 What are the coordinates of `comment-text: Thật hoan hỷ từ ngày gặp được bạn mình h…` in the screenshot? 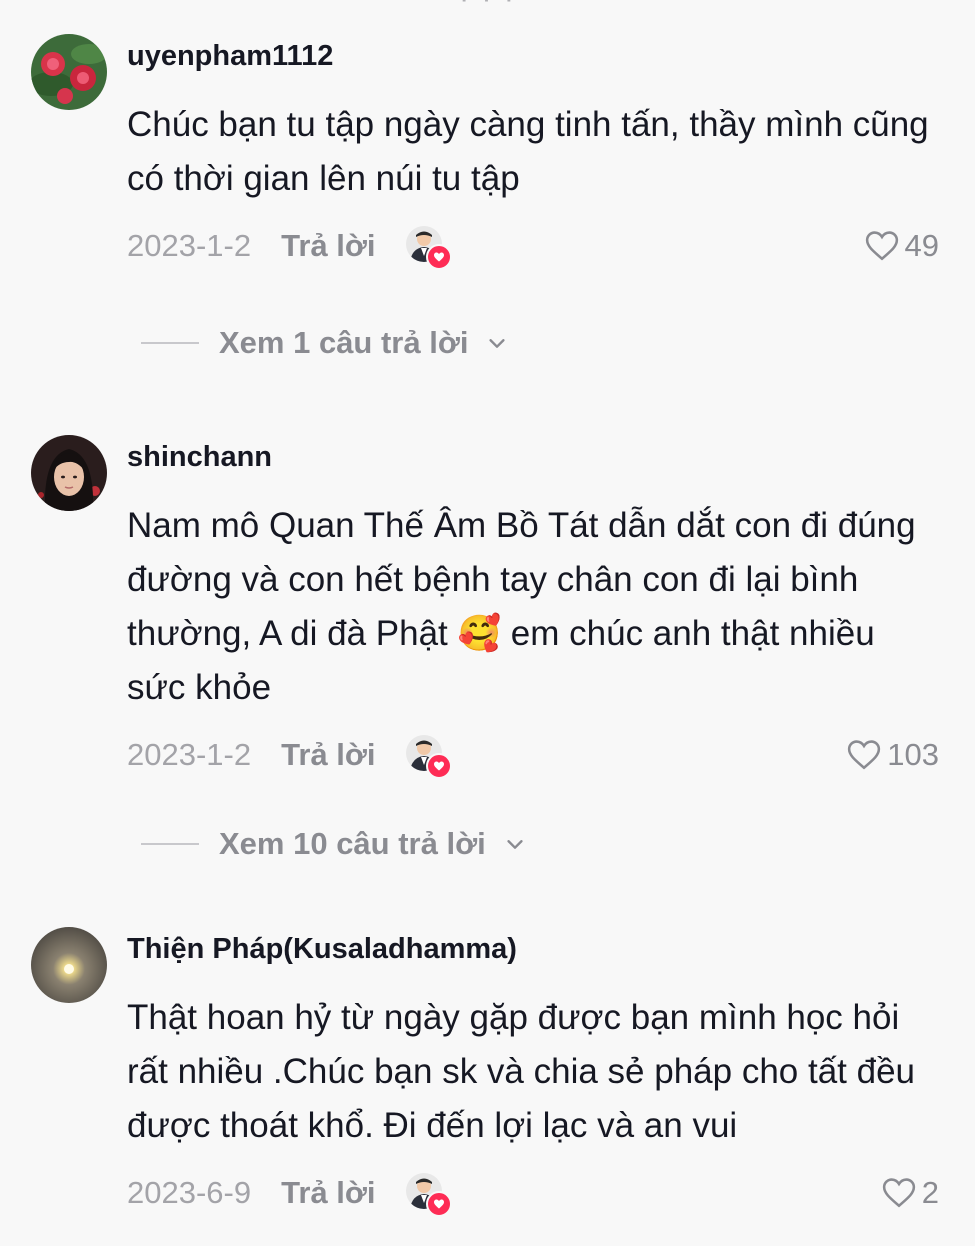 It's located at (521, 1071).